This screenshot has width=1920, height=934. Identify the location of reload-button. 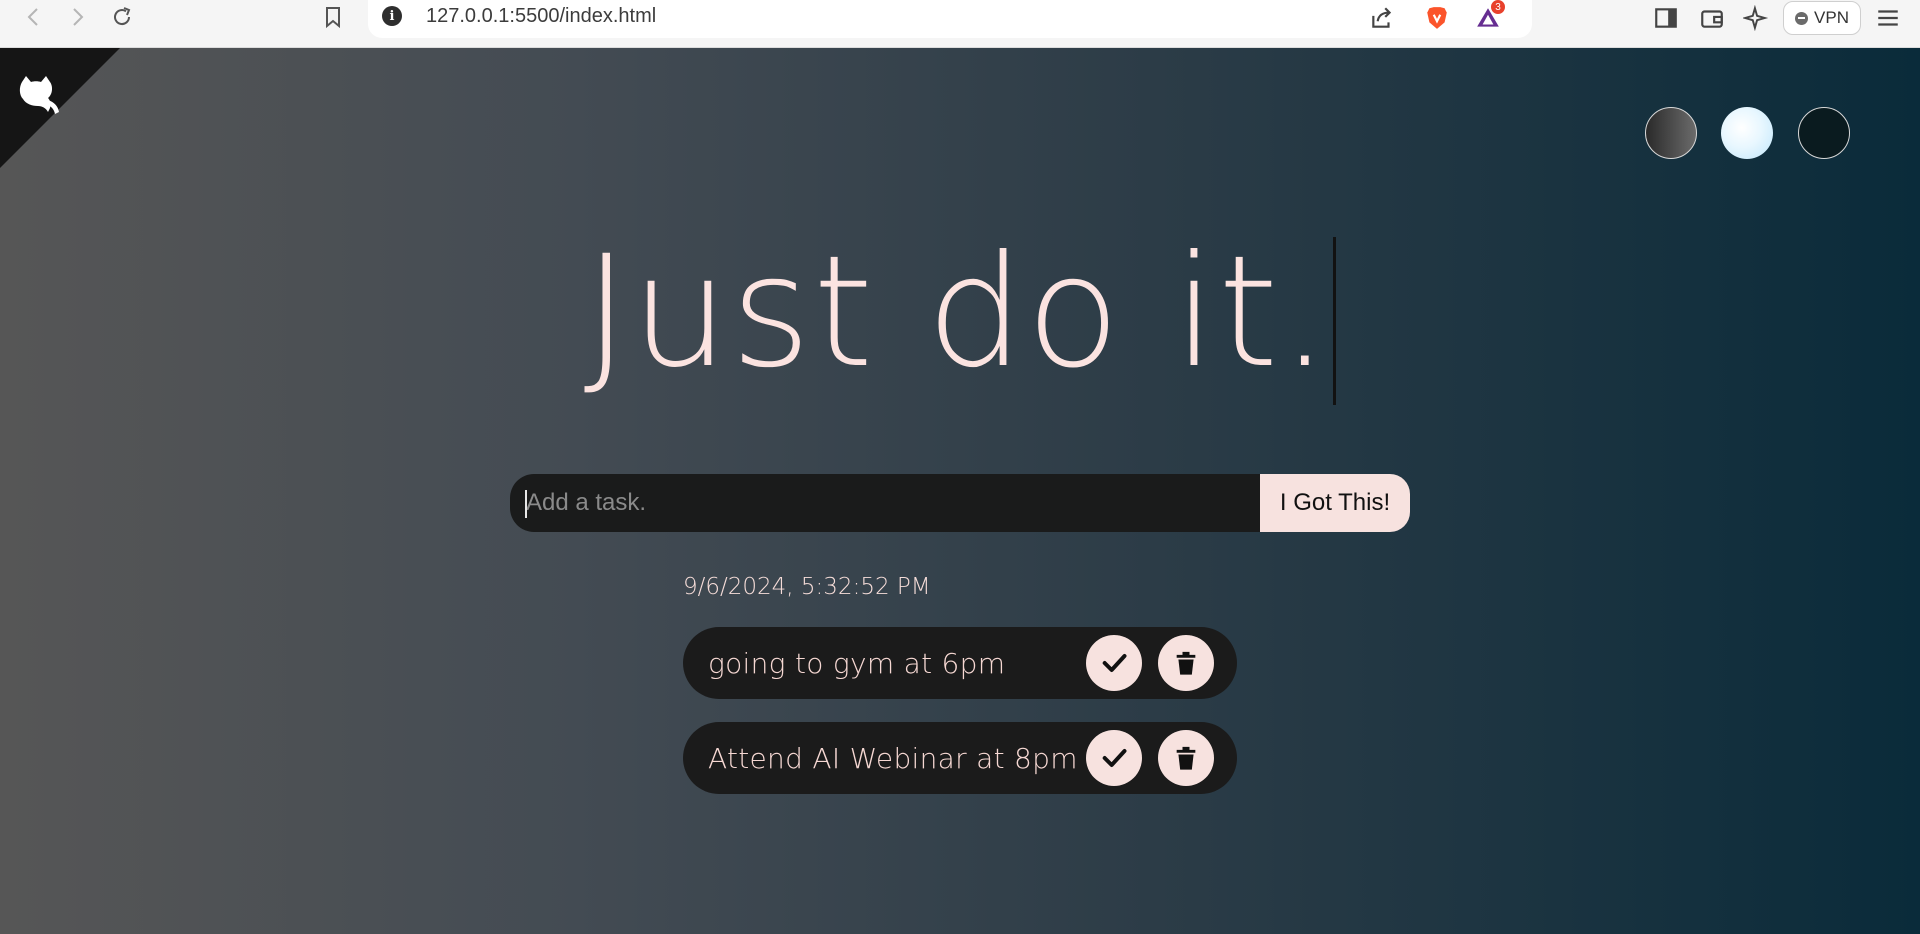
(122, 17).